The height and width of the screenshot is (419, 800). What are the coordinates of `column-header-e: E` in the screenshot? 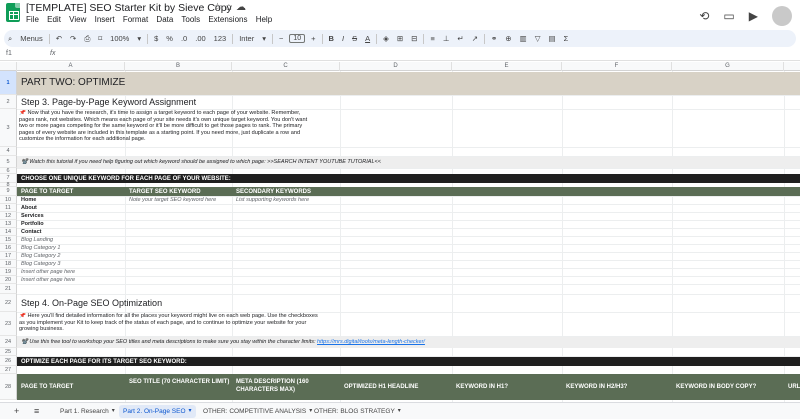 It's located at (507, 66).